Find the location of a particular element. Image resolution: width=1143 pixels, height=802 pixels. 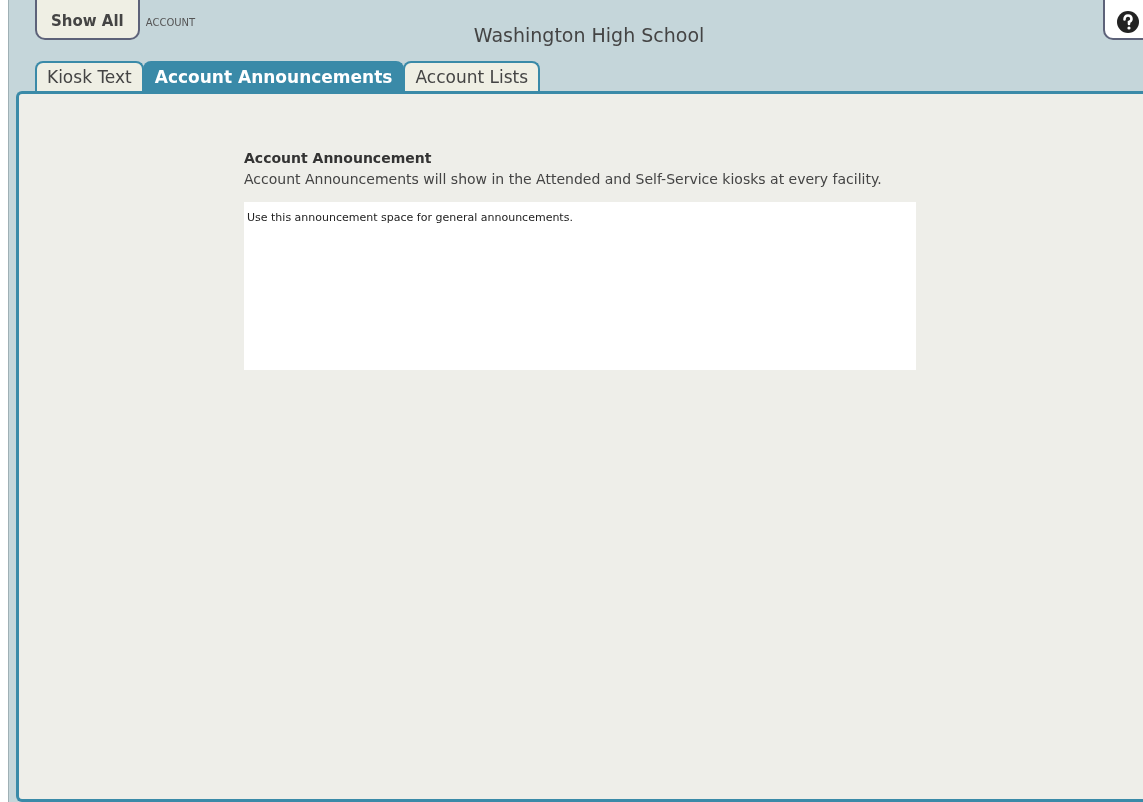

section-heading: Account Announcement is located at coordinates (338, 158).